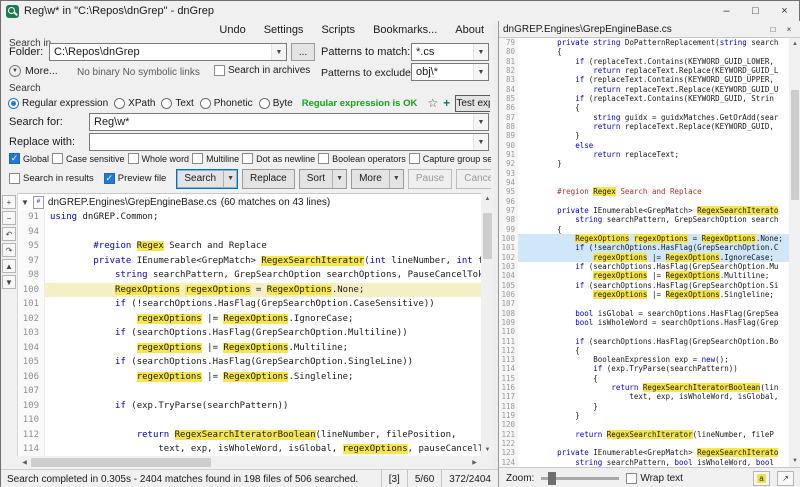  I want to click on text-radio: Text, so click(177, 103).